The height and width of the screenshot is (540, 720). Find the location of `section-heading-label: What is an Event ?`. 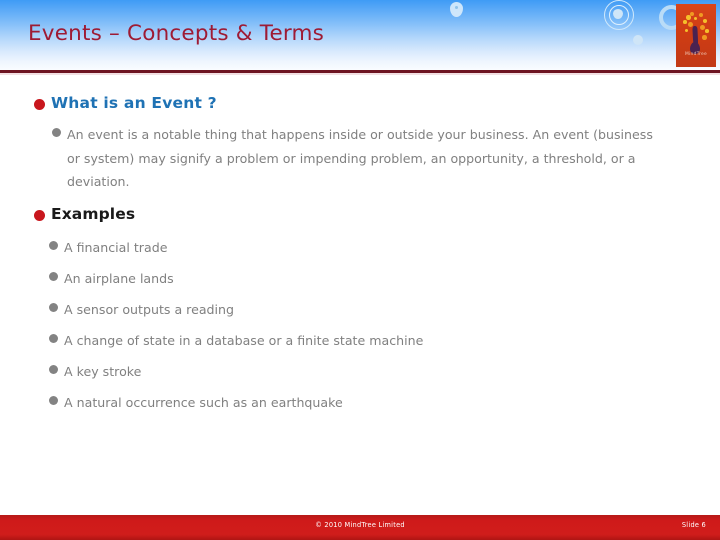

section-heading-label: What is an Event ? is located at coordinates (134, 103).